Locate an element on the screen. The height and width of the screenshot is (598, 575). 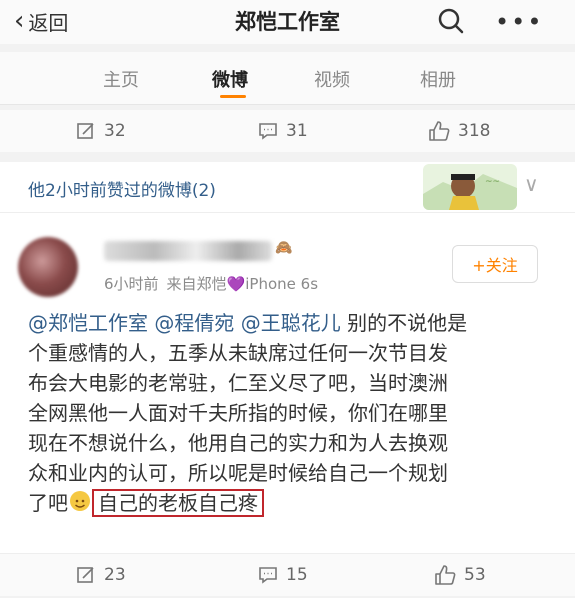
post-device: iPhone 6s is located at coordinates (282, 284).